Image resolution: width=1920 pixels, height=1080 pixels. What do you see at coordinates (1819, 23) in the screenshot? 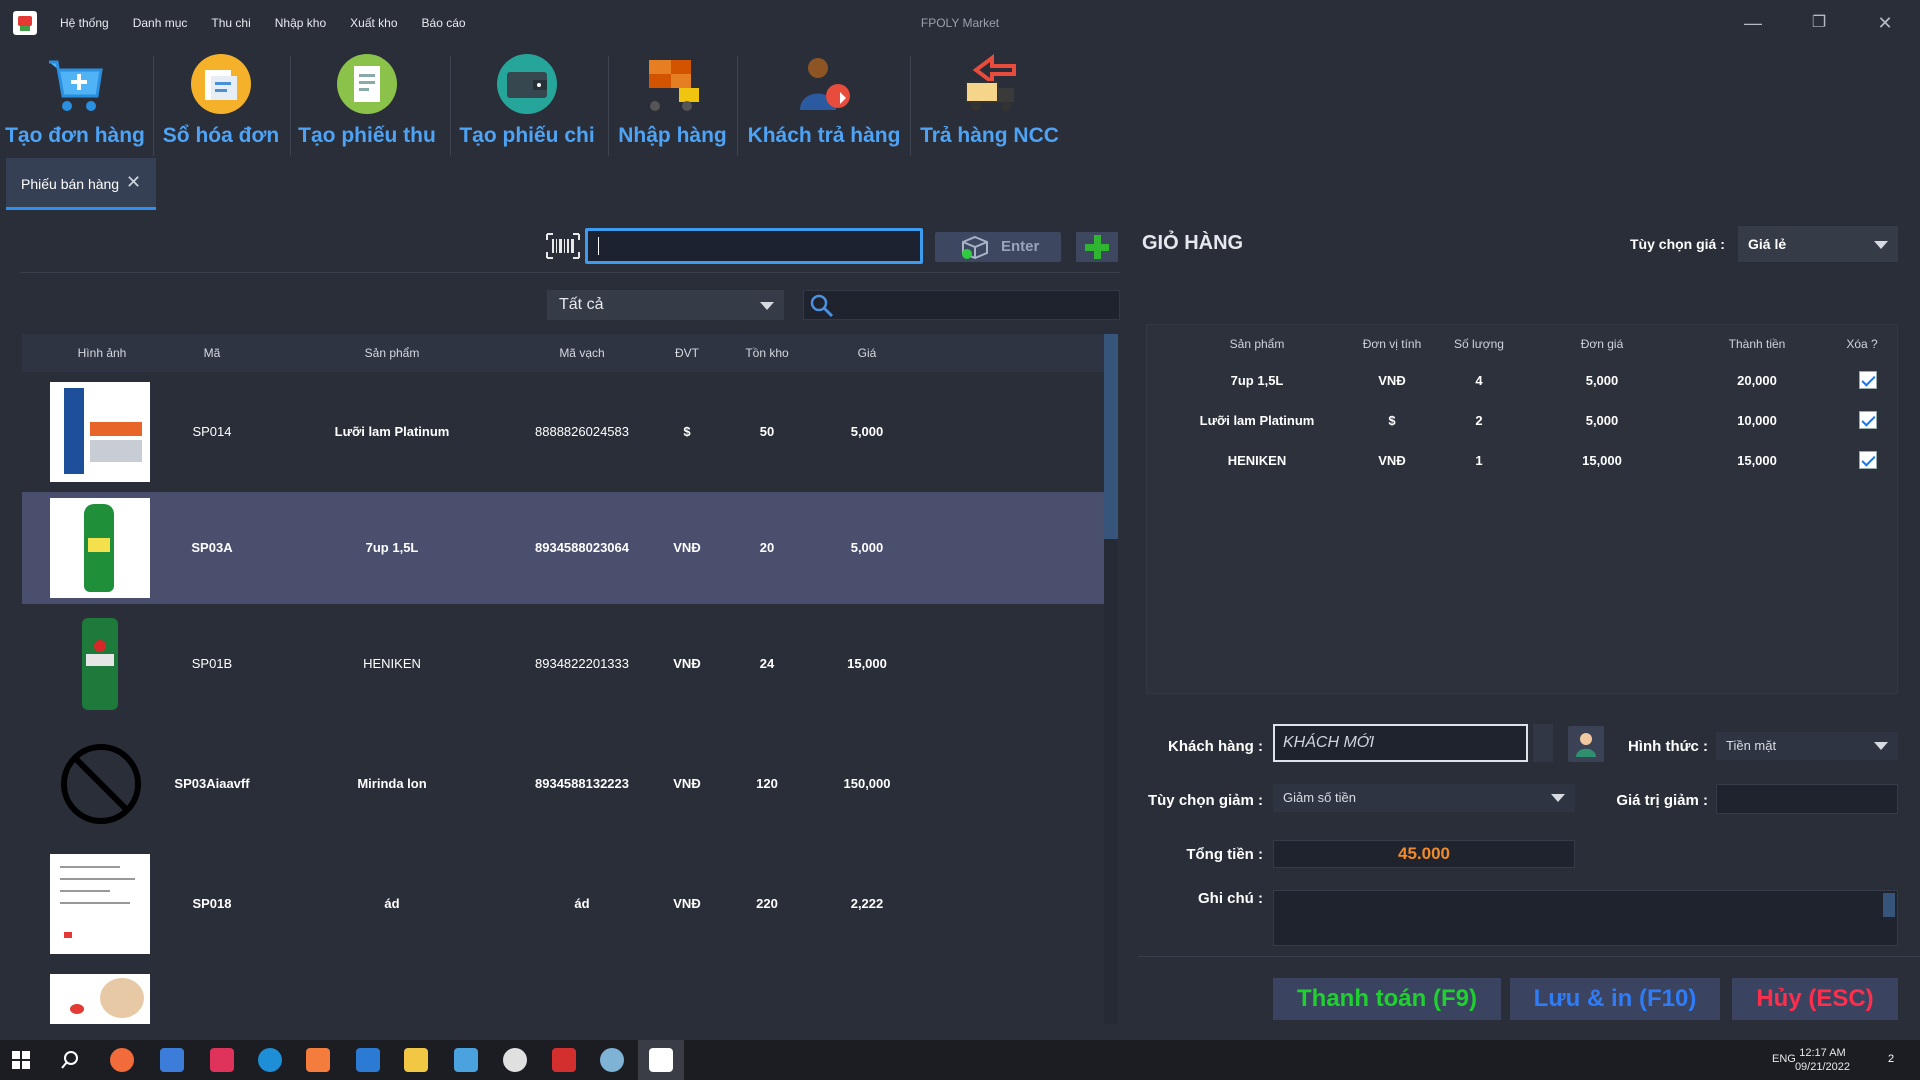
I see `restore-button: ❐` at bounding box center [1819, 23].